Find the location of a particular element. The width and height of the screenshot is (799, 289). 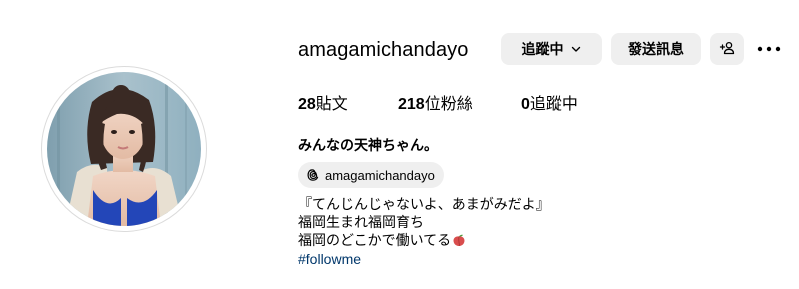

avatar-ring is located at coordinates (124, 149).